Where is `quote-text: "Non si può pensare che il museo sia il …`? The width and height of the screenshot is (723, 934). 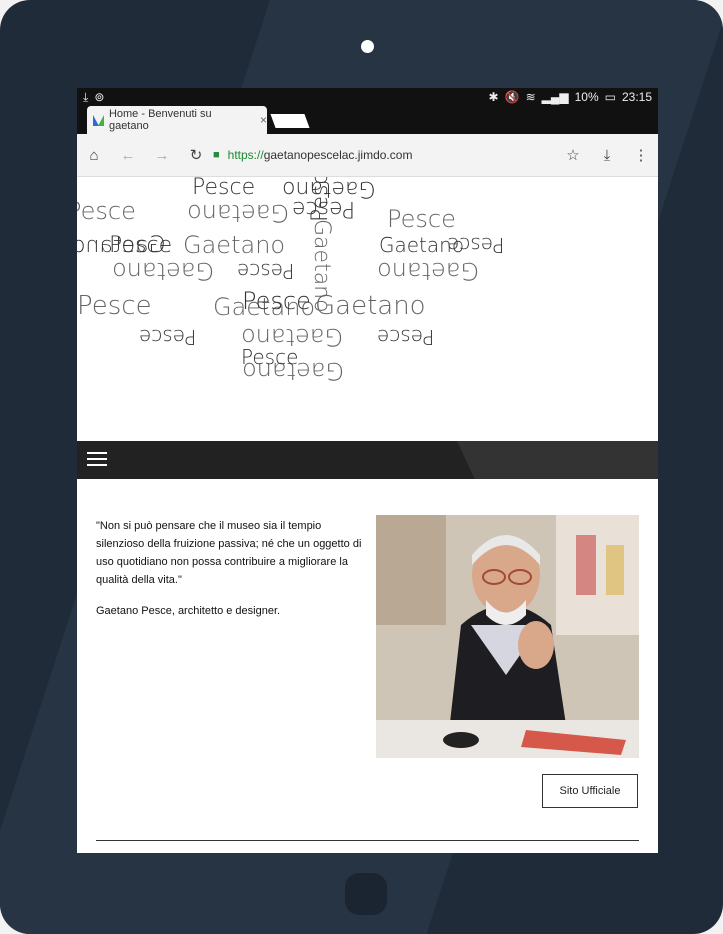
quote-text: "Non si può pensare che il museo sia il … is located at coordinates (229, 553).